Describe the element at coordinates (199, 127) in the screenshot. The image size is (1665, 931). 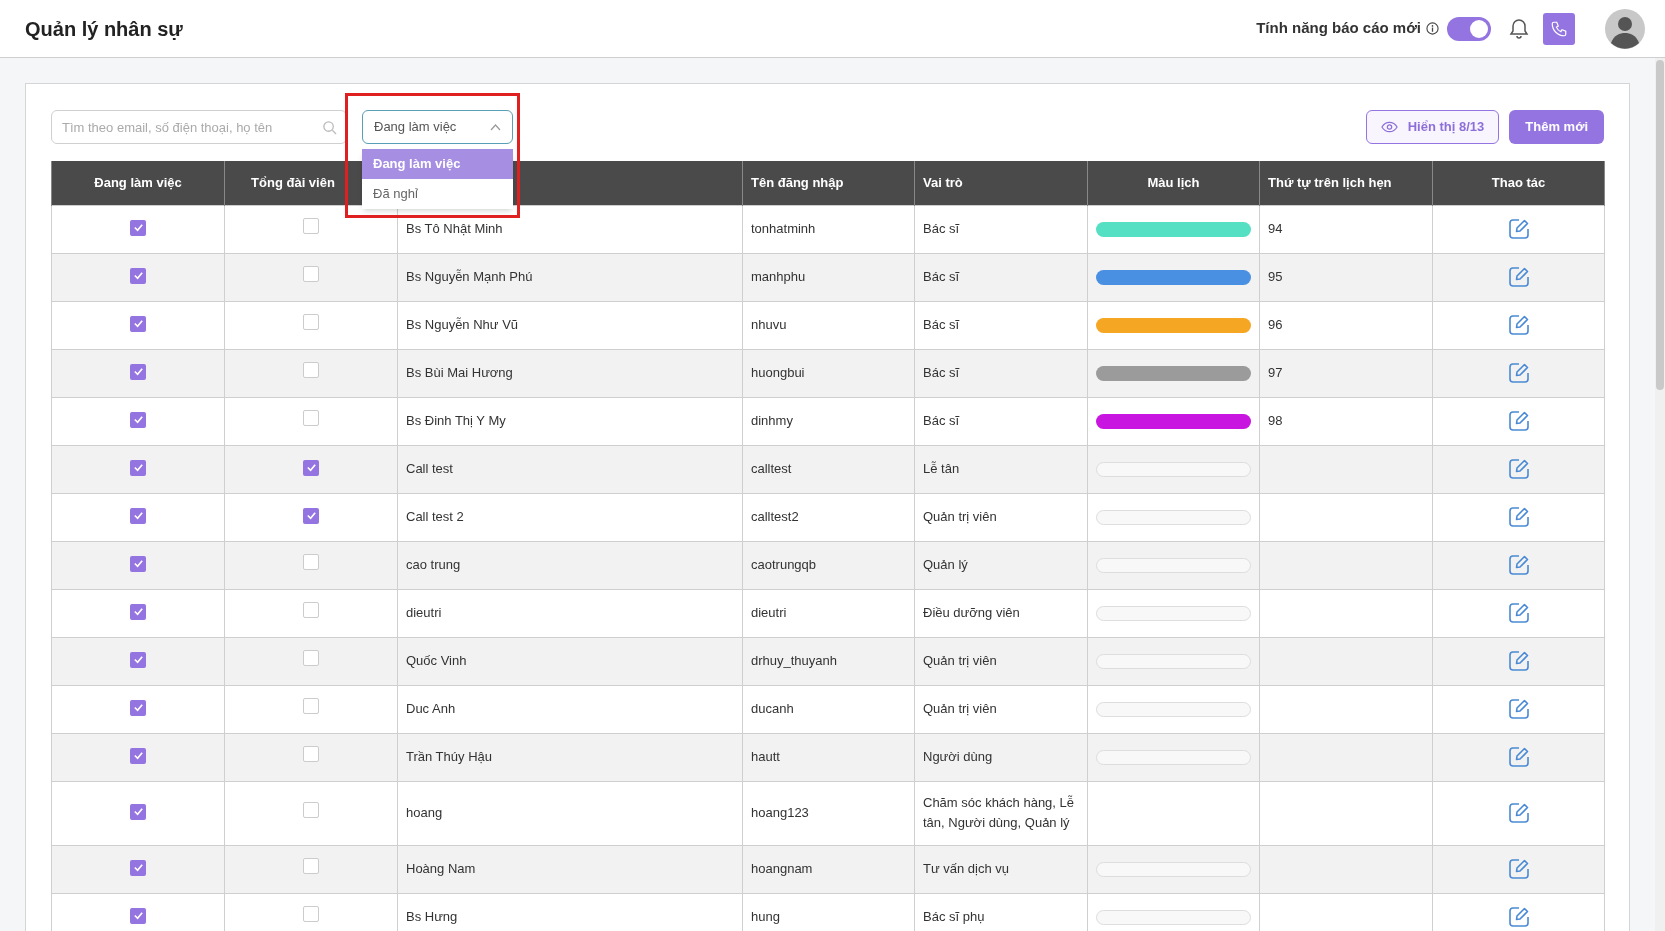
I see `search-field: Tìm theo email, số điện thoại, họ tên` at that location.